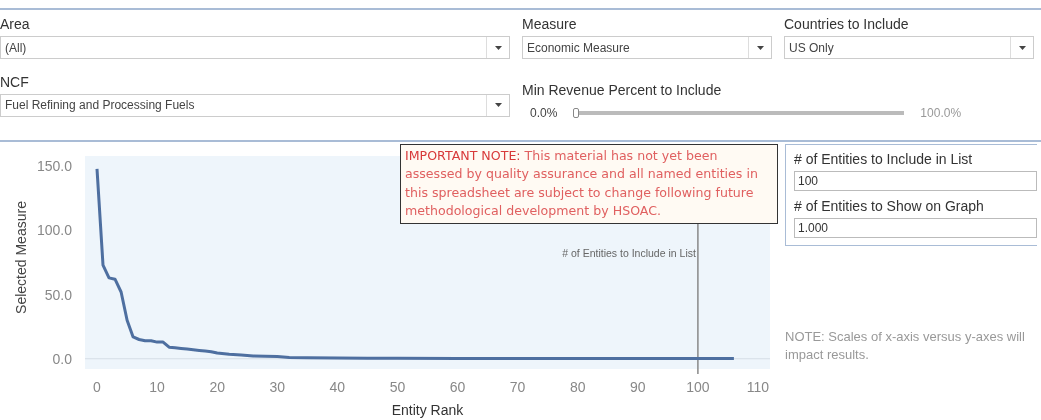 The width and height of the screenshot is (1041, 420). What do you see at coordinates (157, 387) in the screenshot?
I see `x-tick-label: 10` at bounding box center [157, 387].